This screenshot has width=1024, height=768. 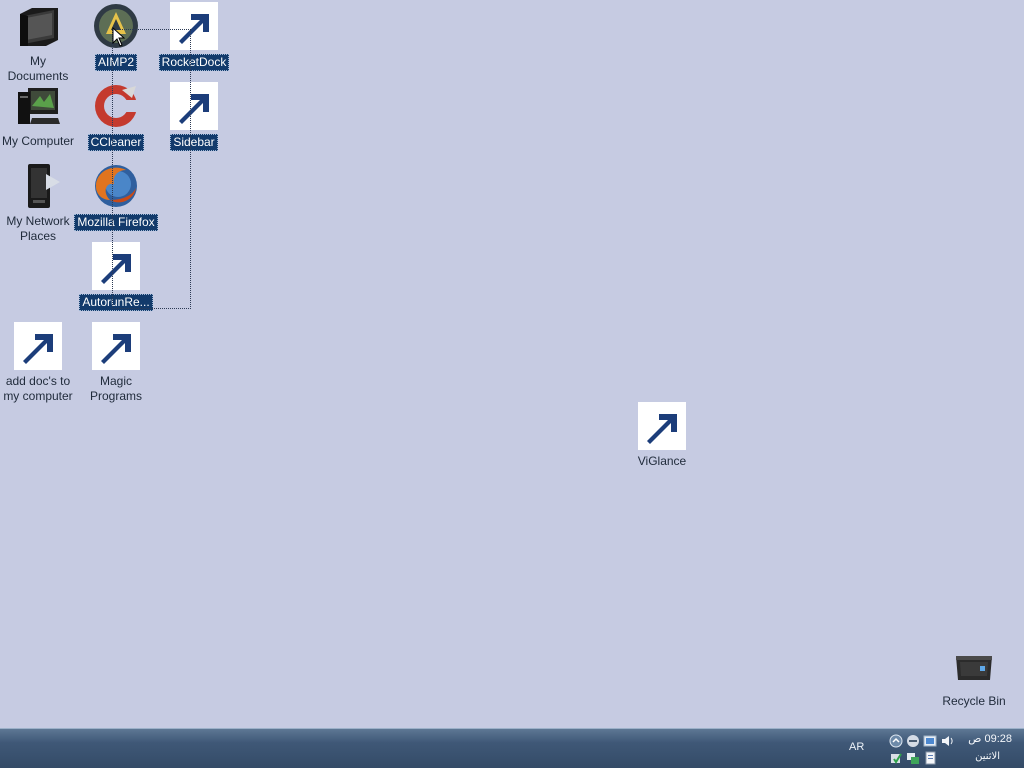 I want to click on clock-time: 09:28 ص, so click(x=990, y=738).